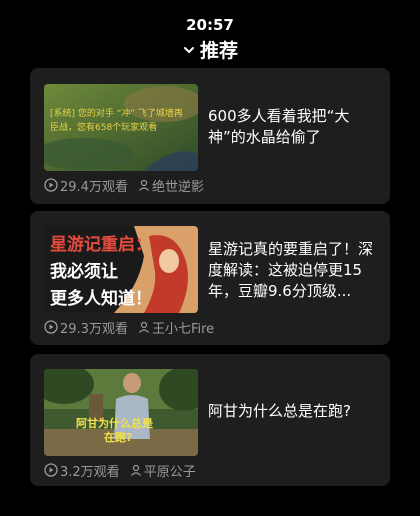 Image resolution: width=420 pixels, height=516 pixels. What do you see at coordinates (115, 423) in the screenshot?
I see `thumbnail-caption: 阿甘为什么总是` at bounding box center [115, 423].